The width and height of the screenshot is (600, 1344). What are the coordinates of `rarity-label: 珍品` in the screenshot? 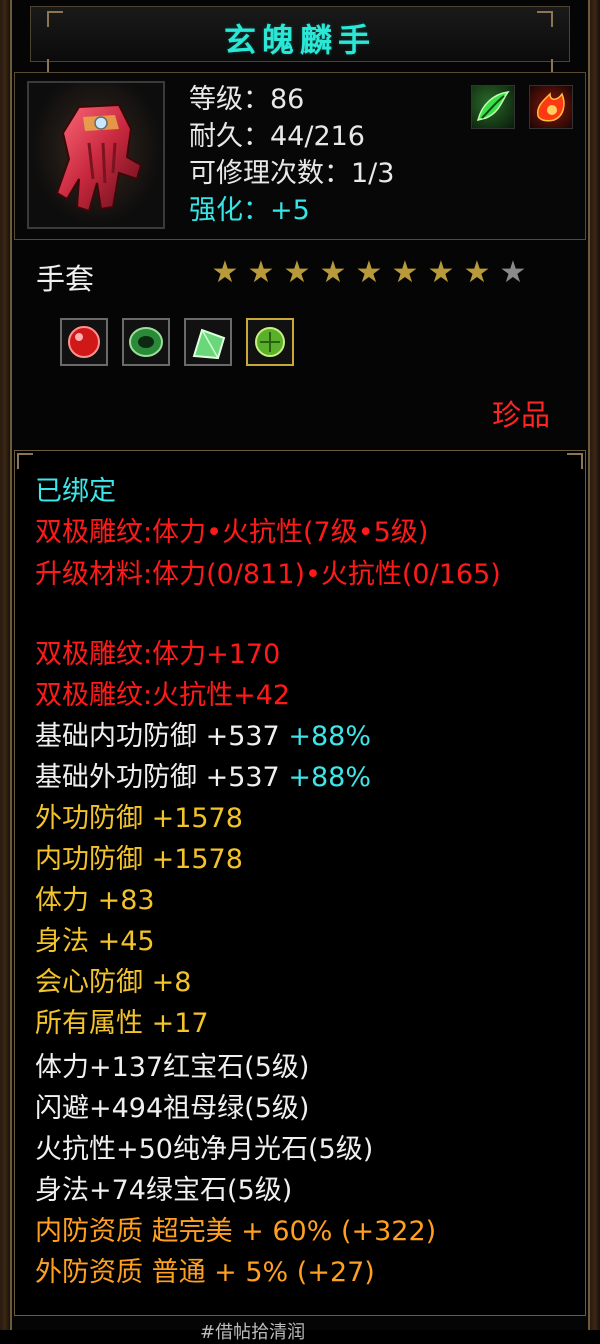 It's located at (520, 415).